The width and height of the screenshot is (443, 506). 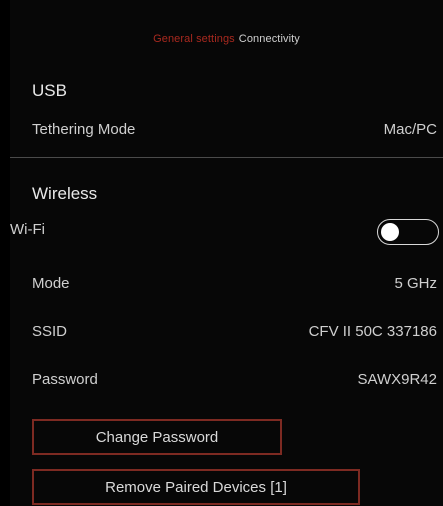 What do you see at coordinates (157, 437) in the screenshot?
I see `change-password-button: Change Password` at bounding box center [157, 437].